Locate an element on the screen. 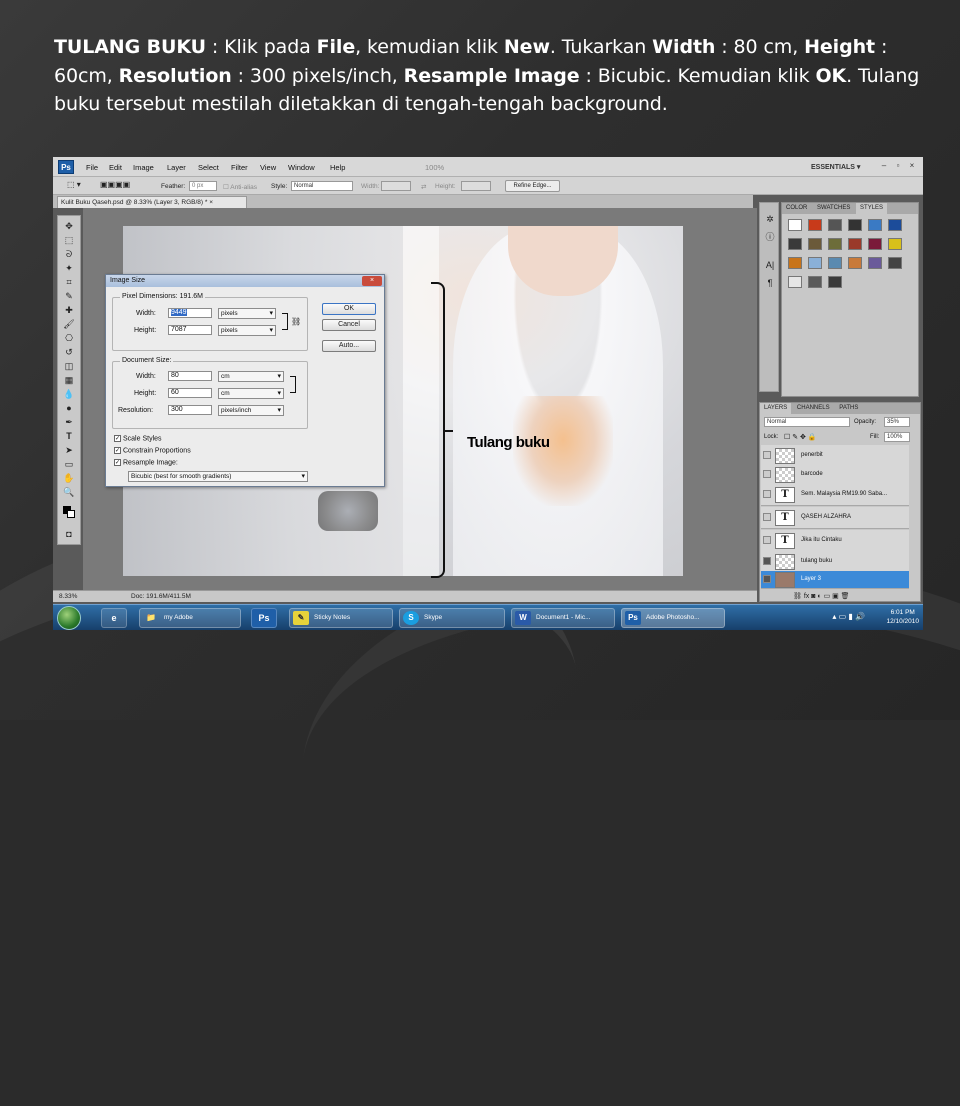 Image resolution: width=960 pixels, height=1106 pixels. start-button is located at coordinates (69, 618).